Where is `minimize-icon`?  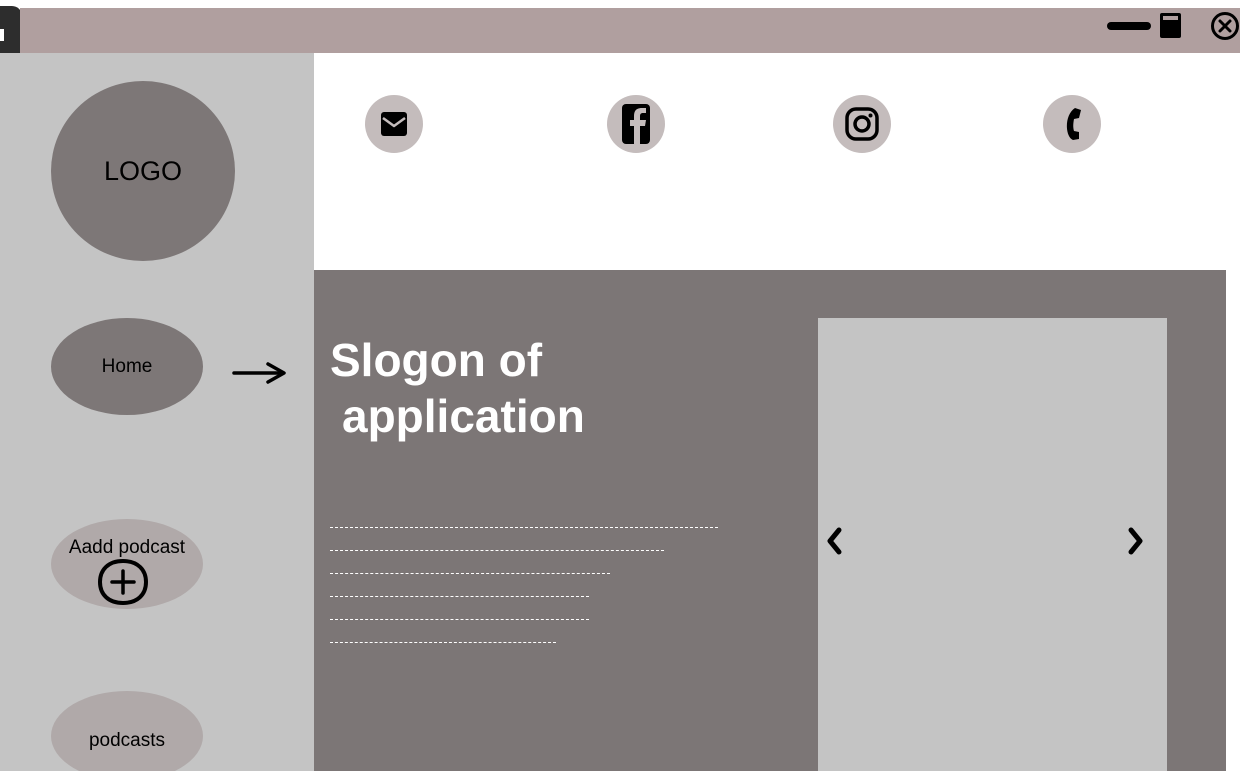
minimize-icon is located at coordinates (1129, 26).